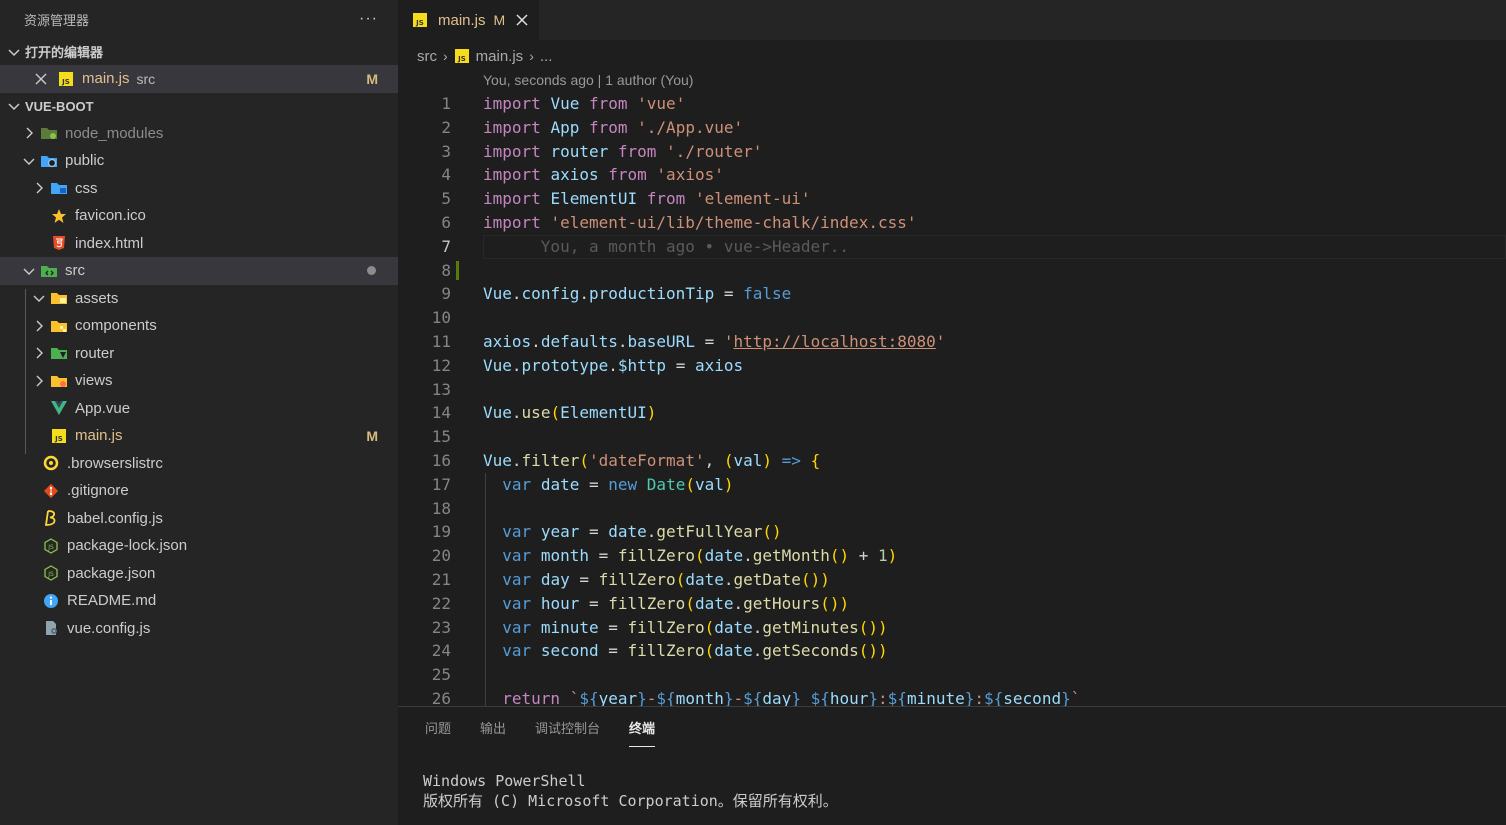  I want to click on breadcrumb-folder: src, so click(427, 56).